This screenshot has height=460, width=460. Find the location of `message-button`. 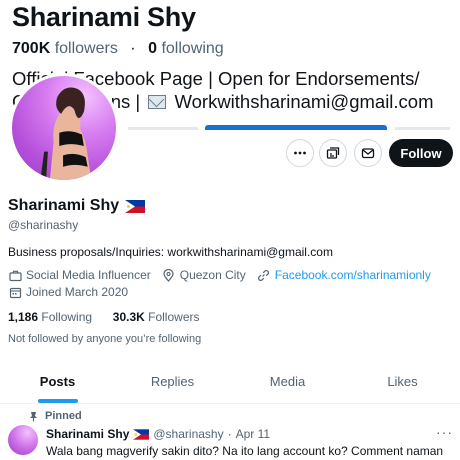

message-button is located at coordinates (368, 153).